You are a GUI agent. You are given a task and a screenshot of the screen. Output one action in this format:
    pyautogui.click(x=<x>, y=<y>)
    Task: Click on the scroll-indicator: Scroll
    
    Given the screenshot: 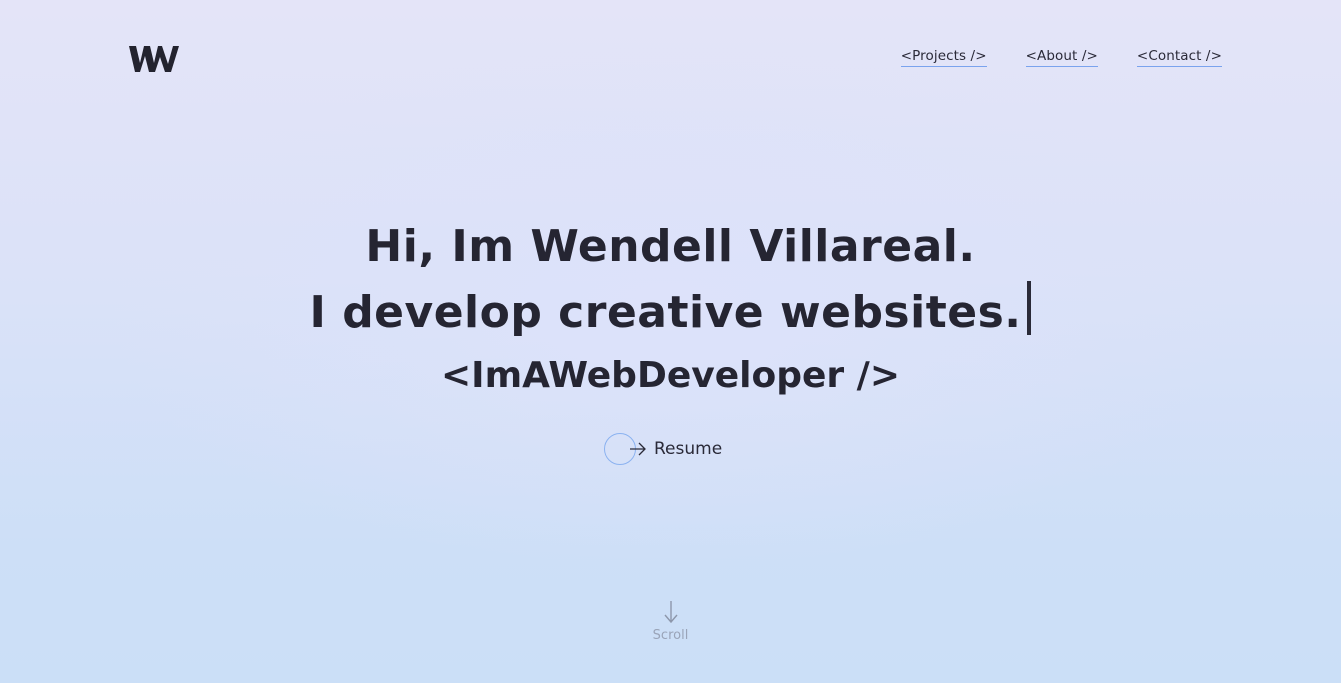 What is the action you would take?
    pyautogui.click(x=670, y=621)
    